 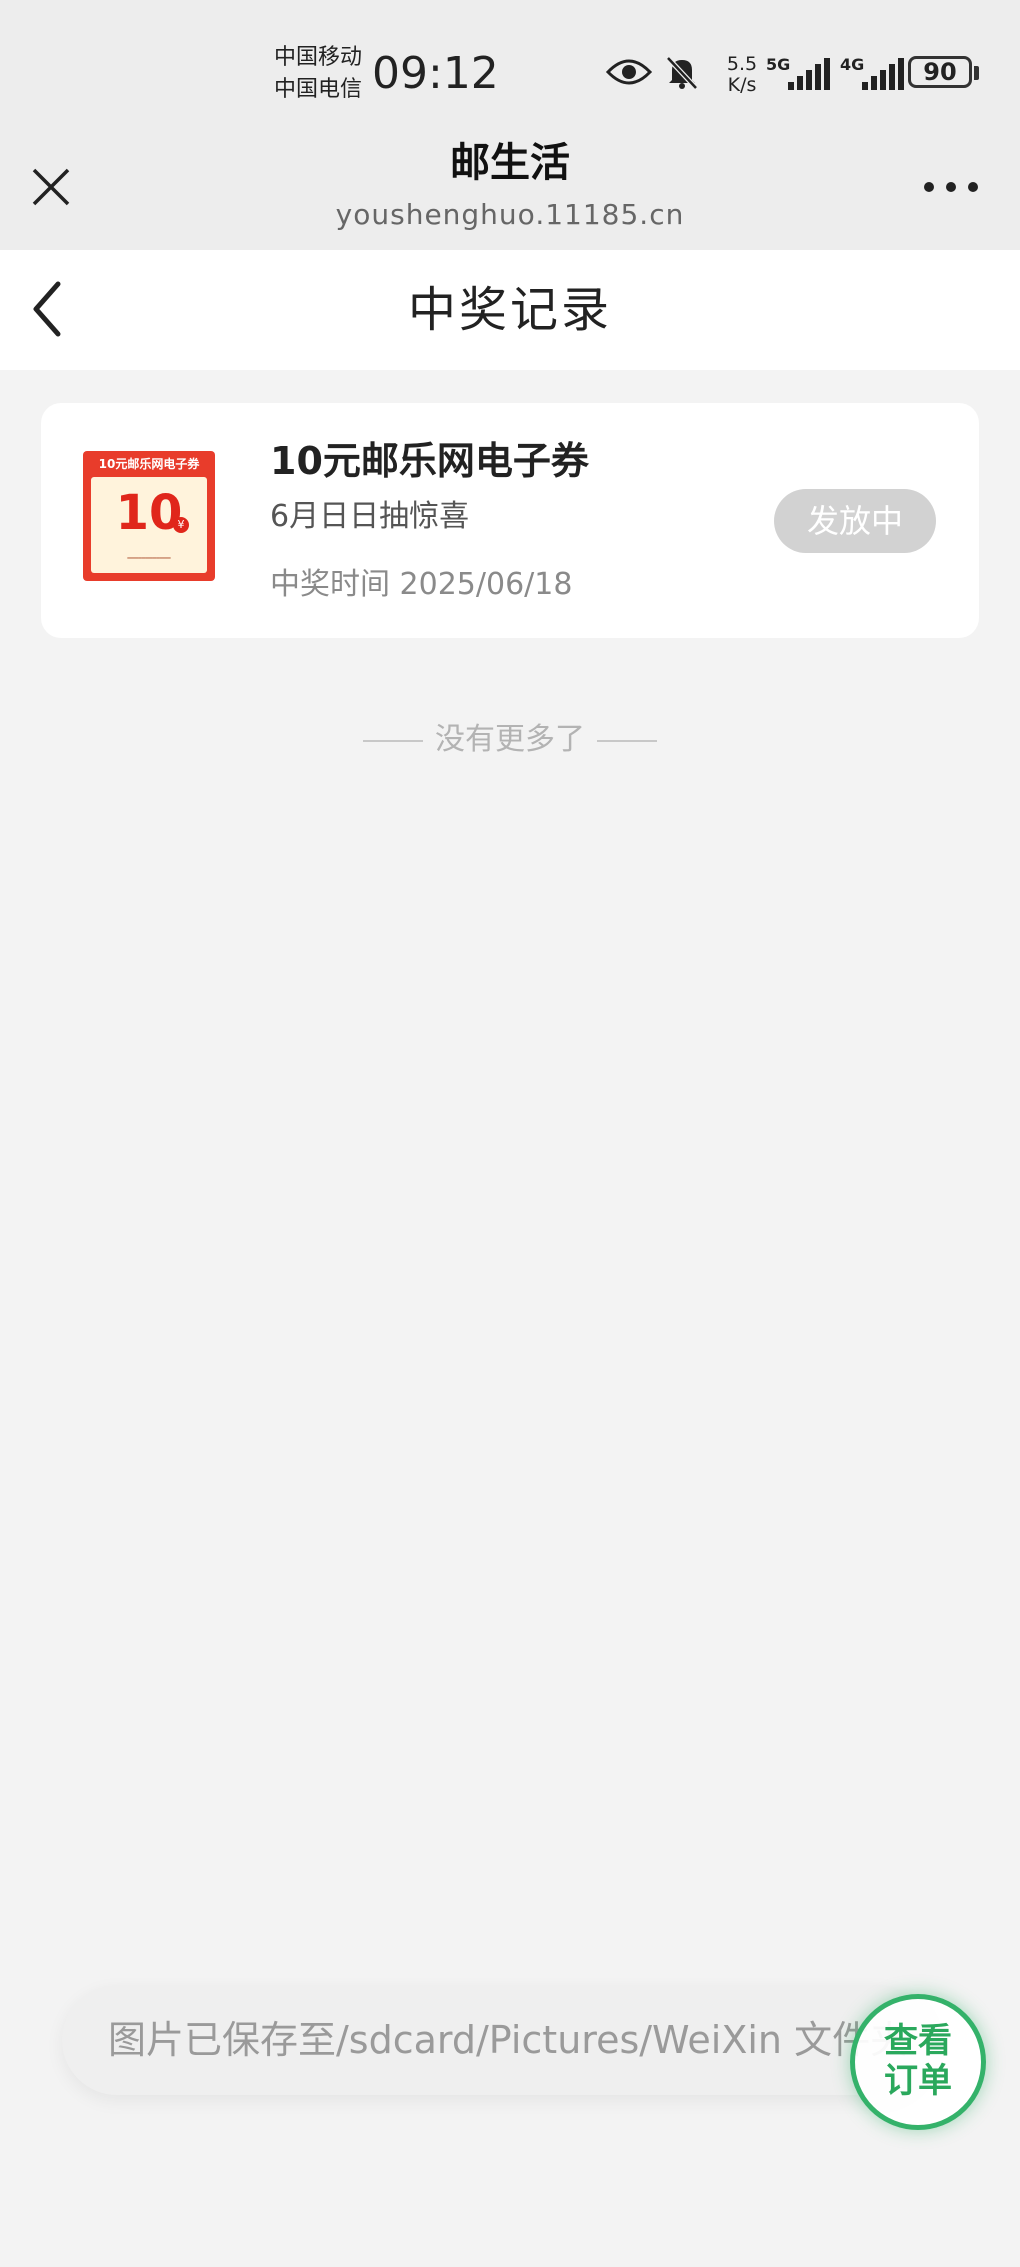 I want to click on prize-time: 中奖时间 2025/06/18, so click(x=421, y=585).